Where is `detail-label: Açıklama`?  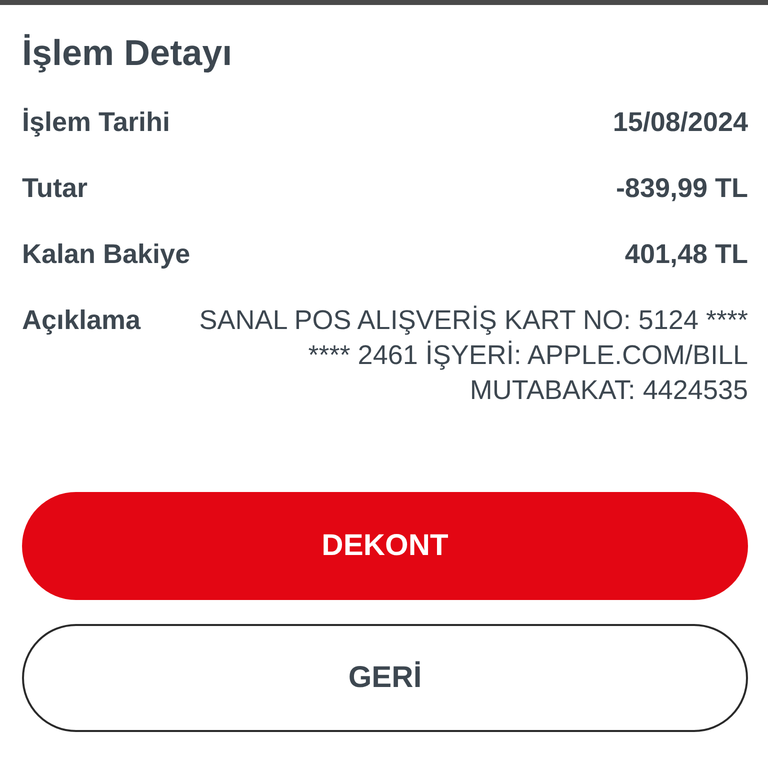 detail-label: Açıklama is located at coordinates (81, 320).